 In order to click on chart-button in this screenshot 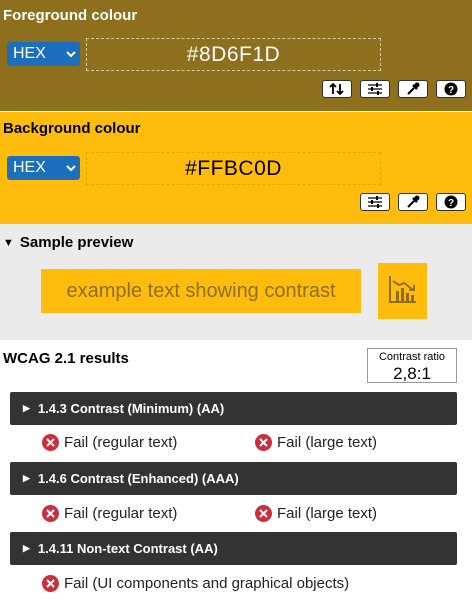, I will do `click(402, 291)`.